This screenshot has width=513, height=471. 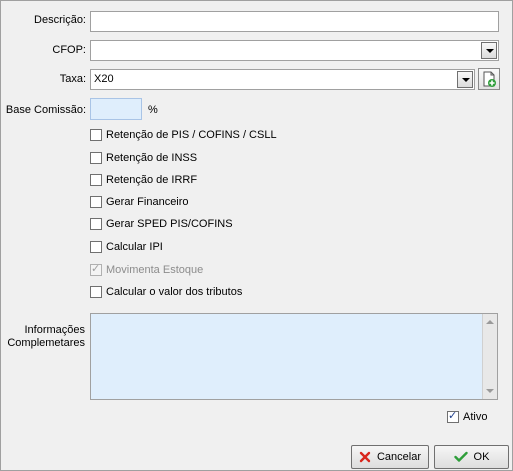 I want to click on textarea-scrollbar, so click(x=489, y=356).